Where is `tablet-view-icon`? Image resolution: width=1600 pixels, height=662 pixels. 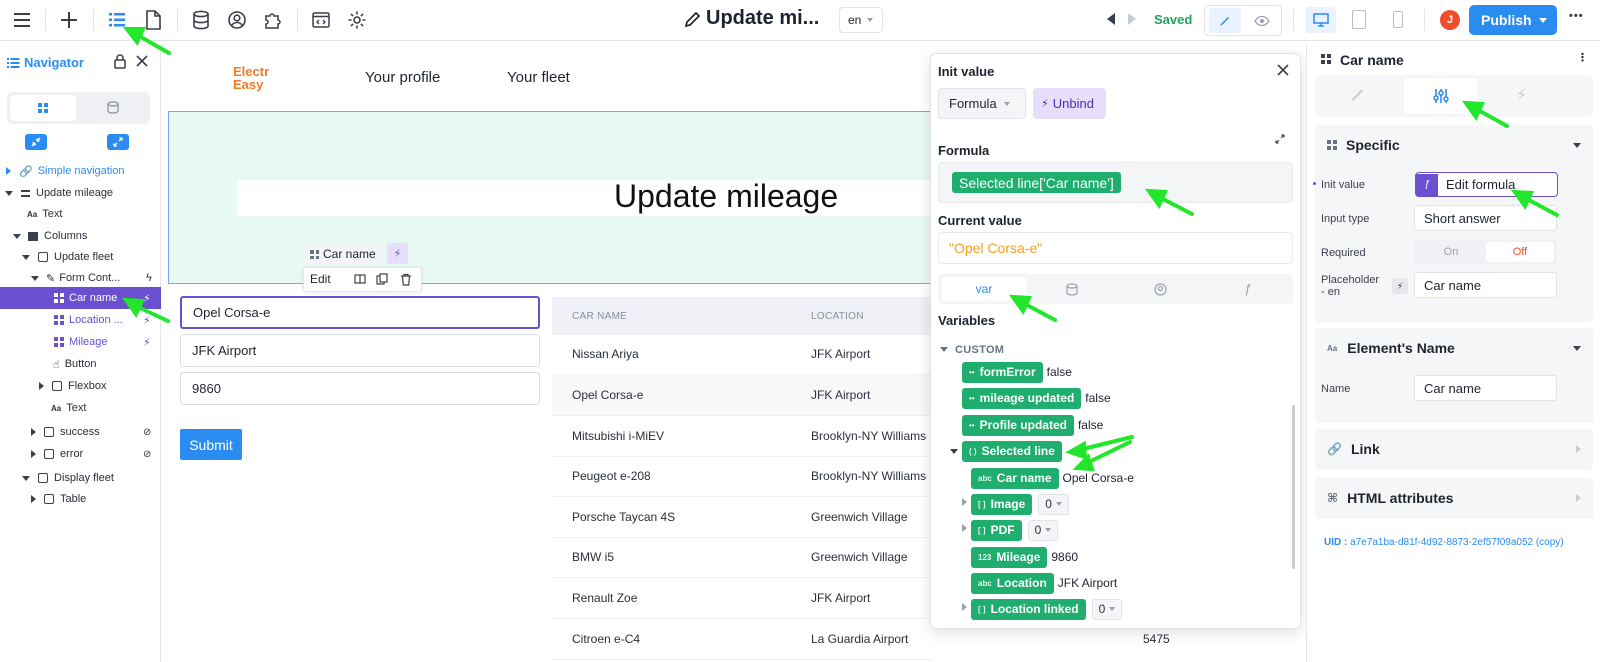
tablet-view-icon is located at coordinates (1359, 19).